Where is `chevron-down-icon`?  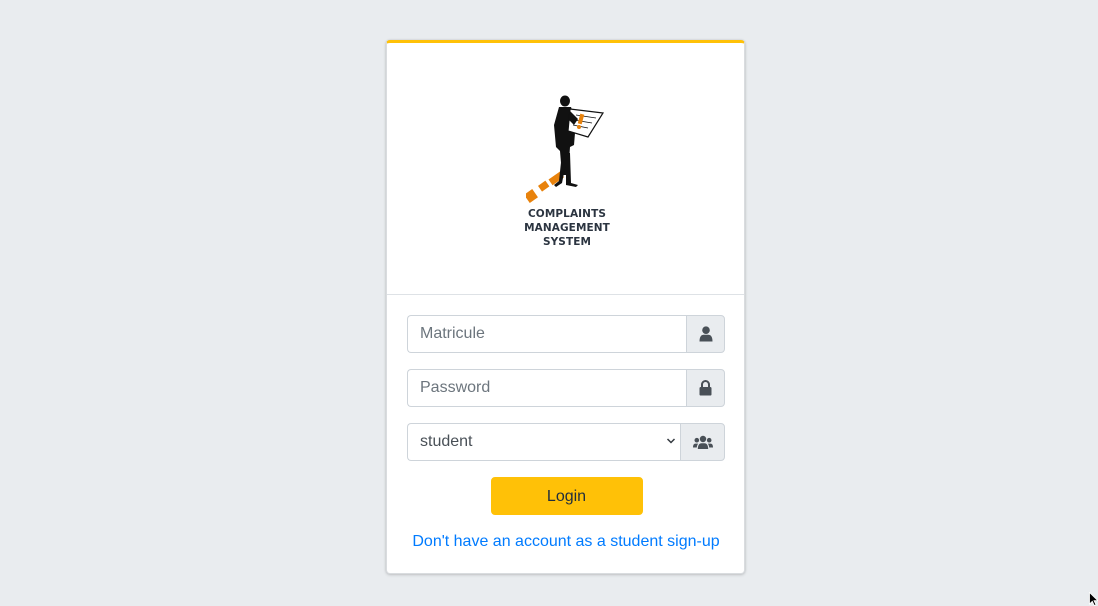 chevron-down-icon is located at coordinates (671, 441).